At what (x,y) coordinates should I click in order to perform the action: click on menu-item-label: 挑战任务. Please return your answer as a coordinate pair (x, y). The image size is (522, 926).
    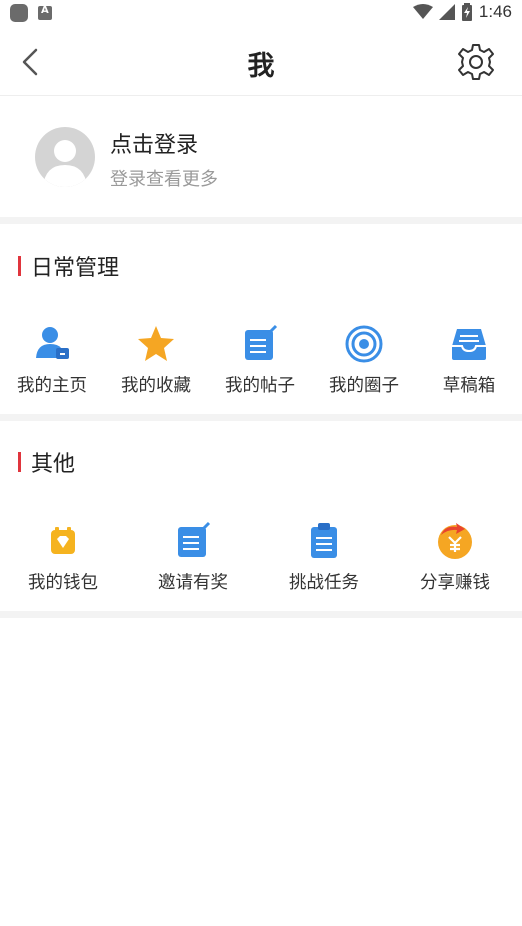
    Looking at the image, I should click on (324, 583).